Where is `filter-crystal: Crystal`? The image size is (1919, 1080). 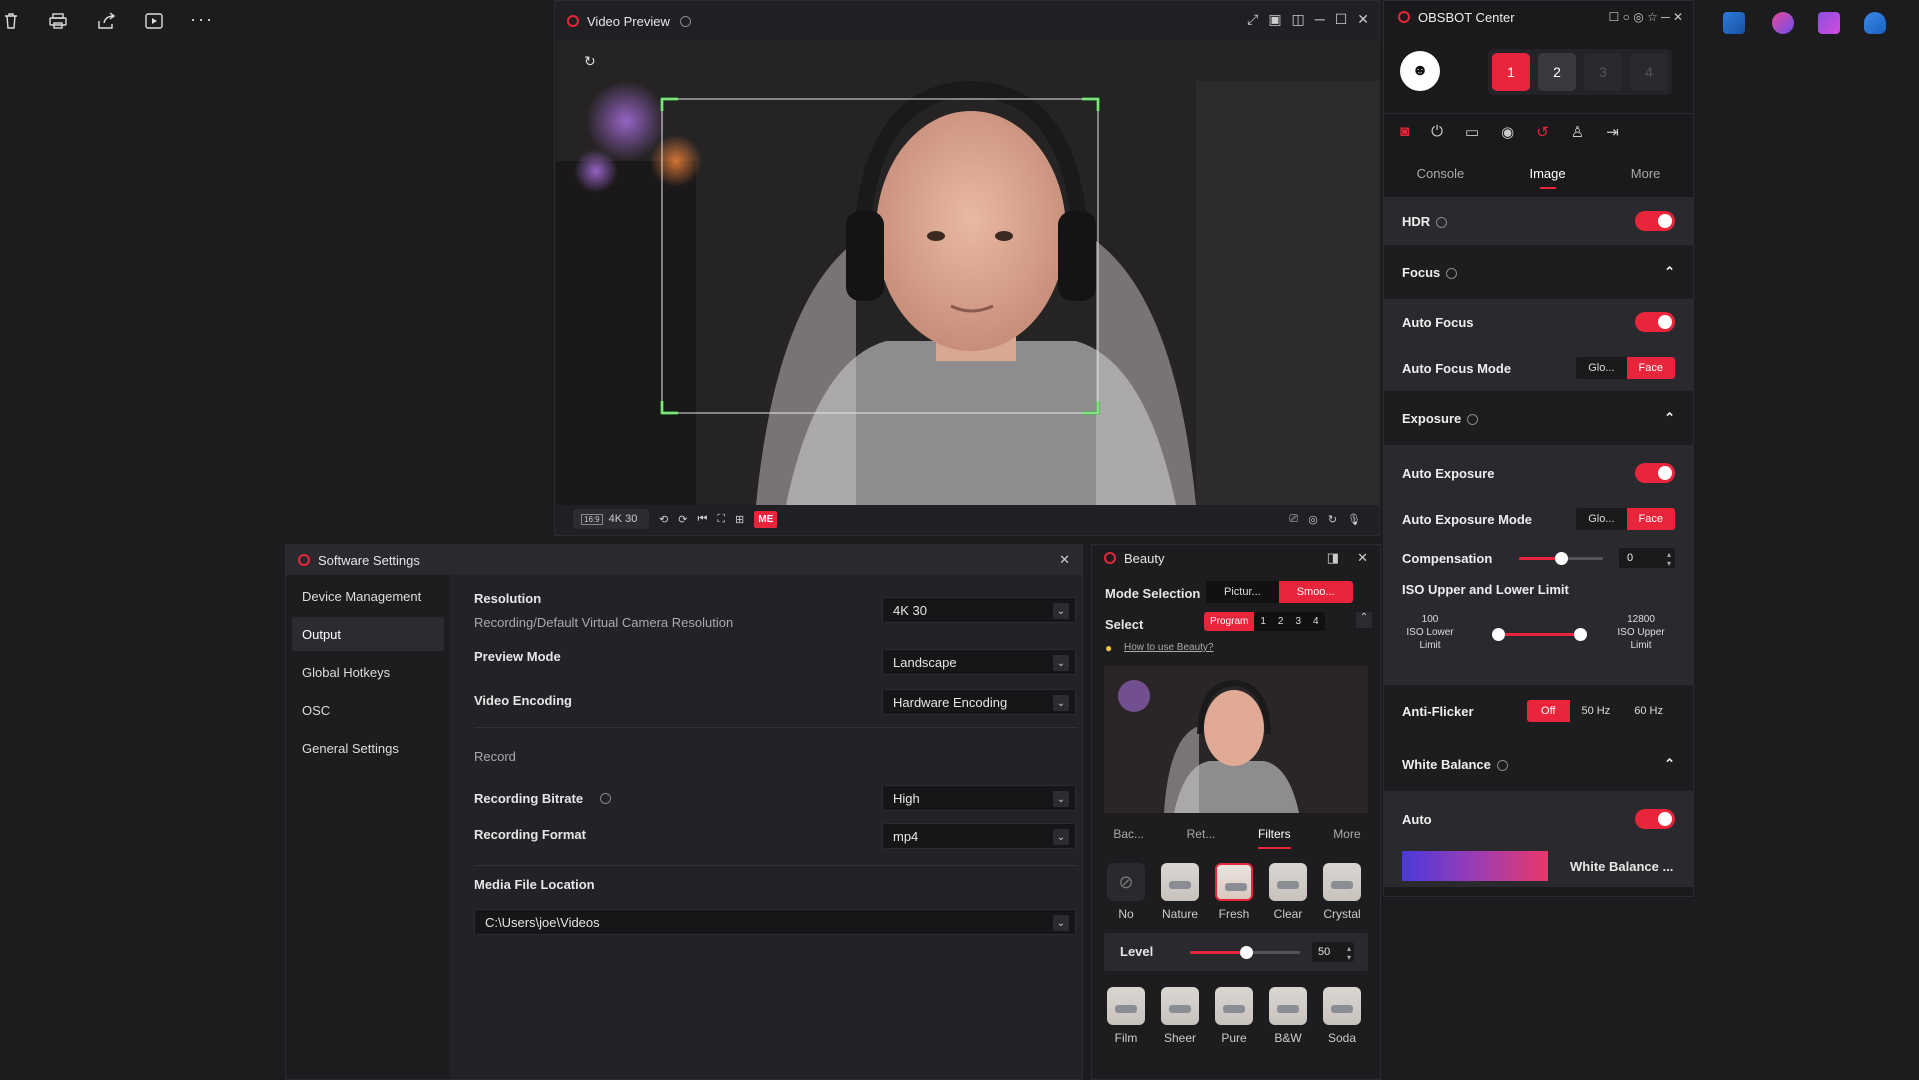
filter-crystal: Crystal is located at coordinates (1342, 892).